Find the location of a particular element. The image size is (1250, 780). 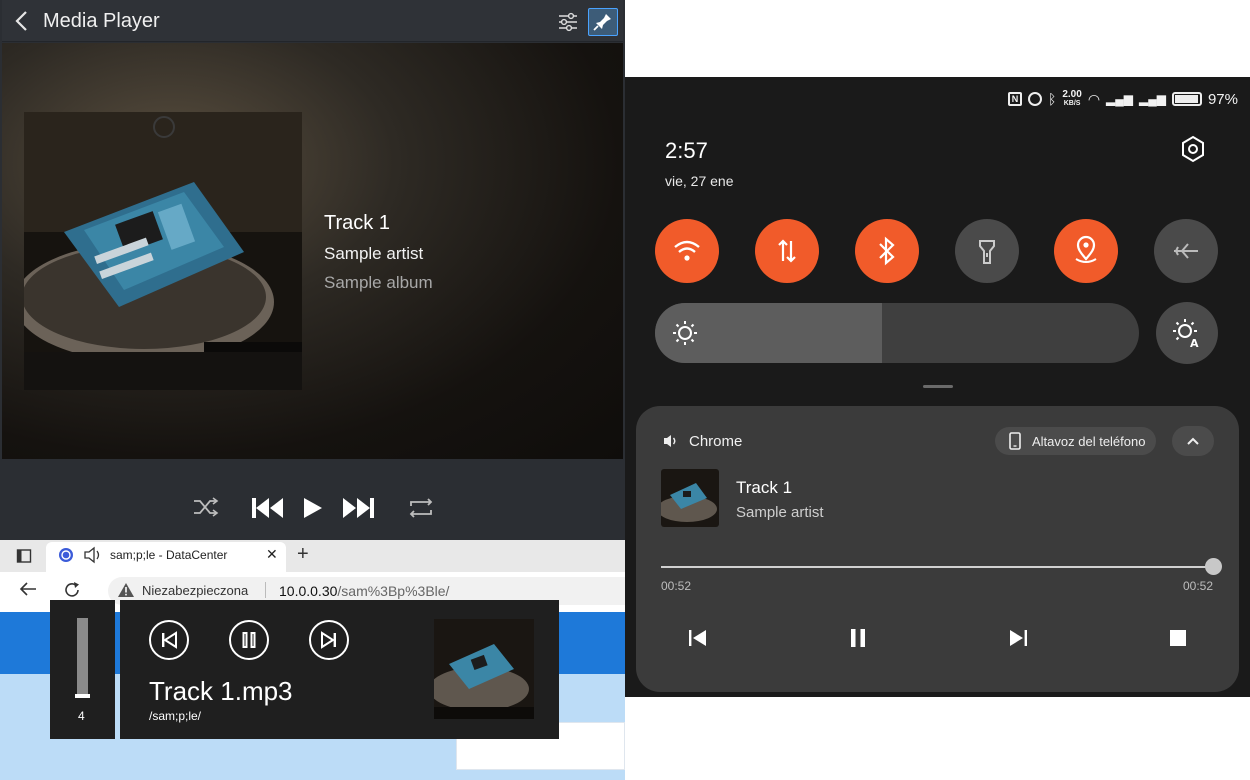

pin-button is located at coordinates (603, 22).